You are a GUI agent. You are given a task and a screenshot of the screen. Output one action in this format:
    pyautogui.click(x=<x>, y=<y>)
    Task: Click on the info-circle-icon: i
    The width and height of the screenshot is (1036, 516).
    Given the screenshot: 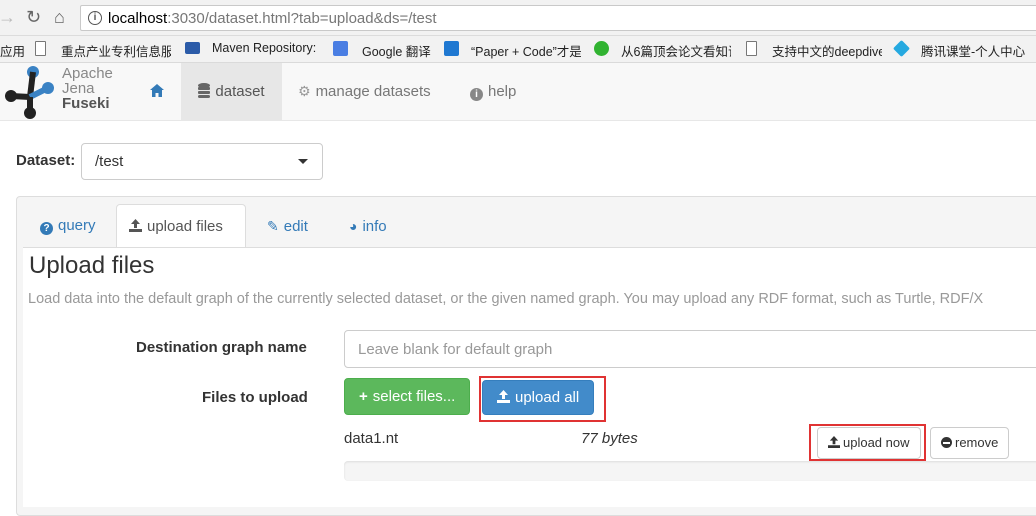 What is the action you would take?
    pyautogui.click(x=476, y=94)
    